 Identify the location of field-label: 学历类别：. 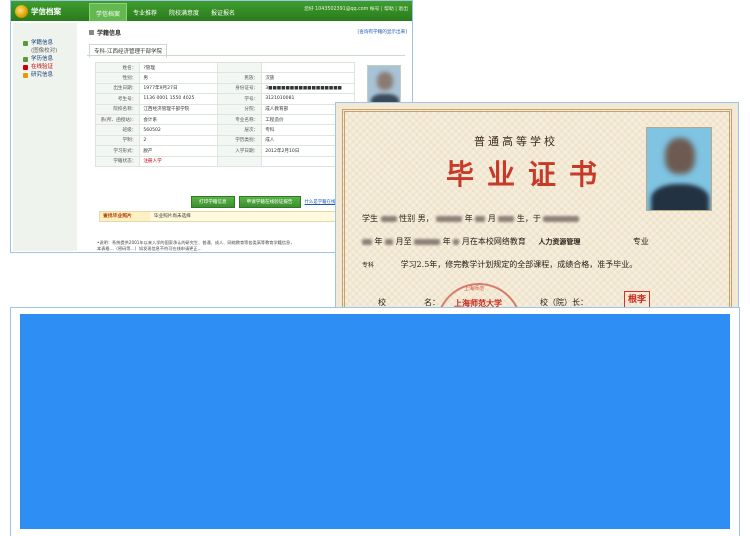
(239, 140).